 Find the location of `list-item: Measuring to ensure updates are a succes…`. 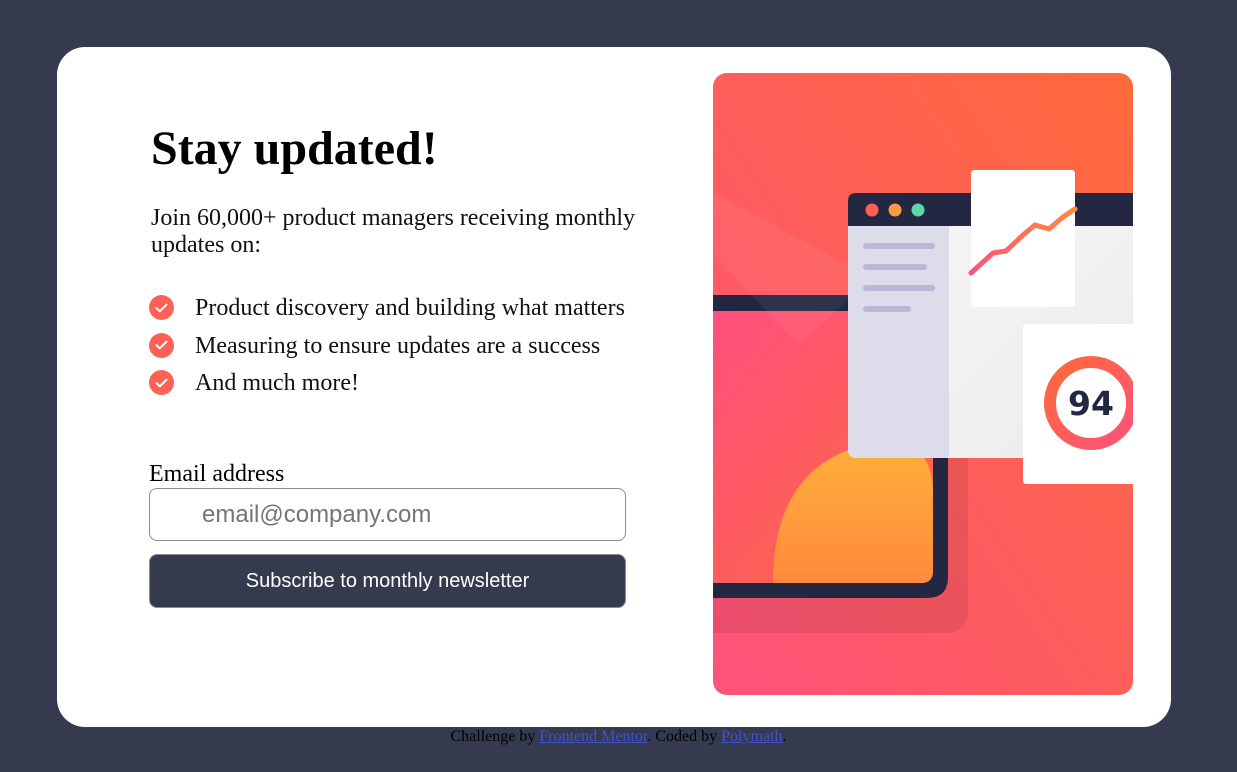

list-item: Measuring to ensure updates are a succes… is located at coordinates (387, 351).